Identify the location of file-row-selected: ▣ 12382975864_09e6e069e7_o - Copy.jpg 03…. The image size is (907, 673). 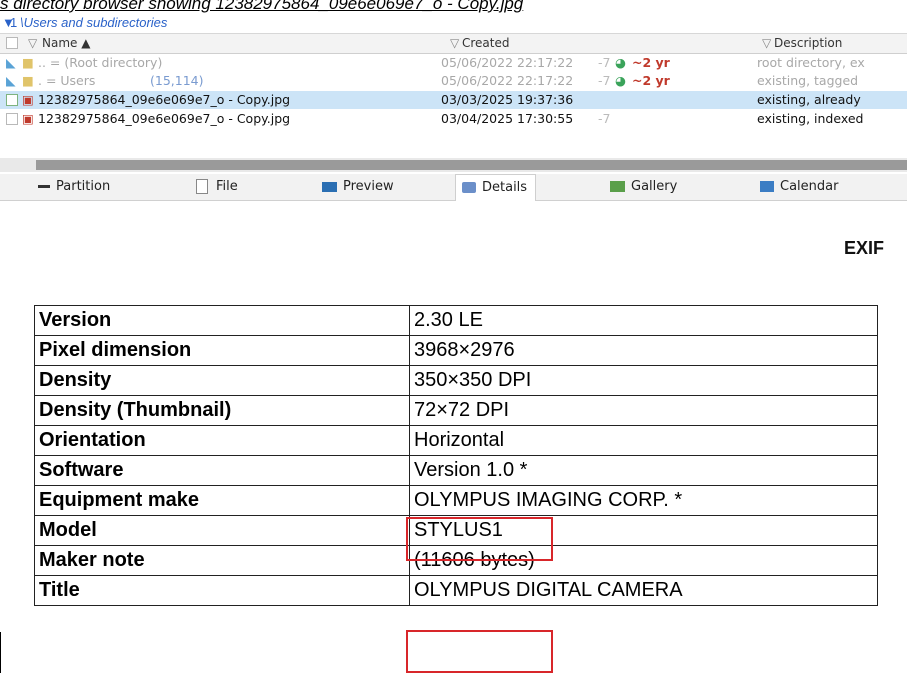
(453, 100).